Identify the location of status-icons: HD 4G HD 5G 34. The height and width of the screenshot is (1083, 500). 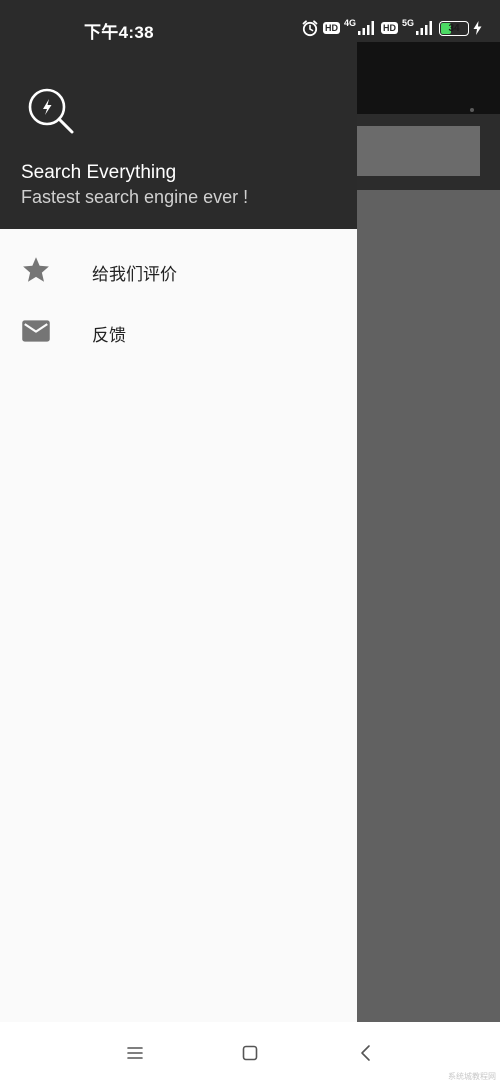
(391, 28).